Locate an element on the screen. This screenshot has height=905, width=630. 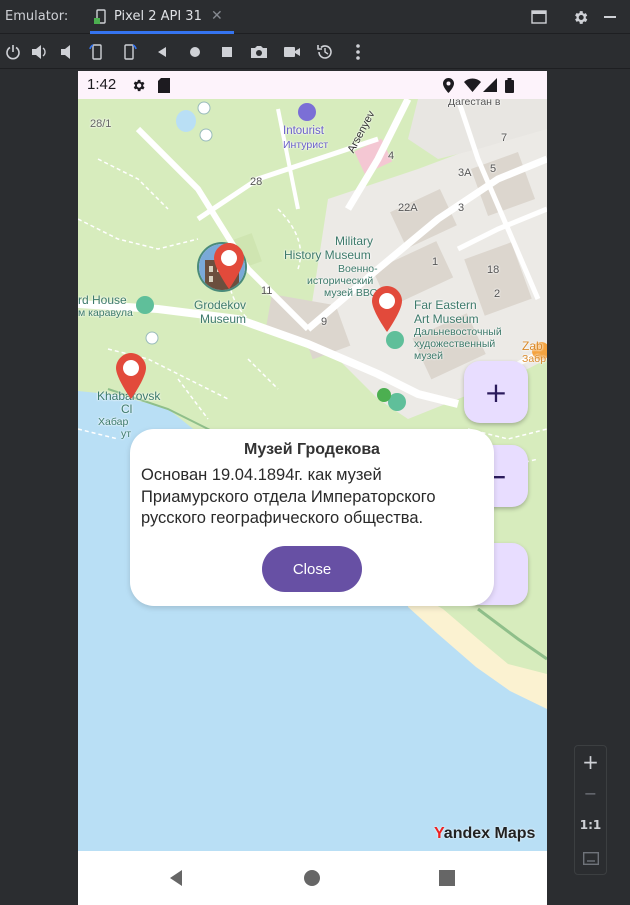
map-label-fareast-ru-1: Дальневосточный is located at coordinates (458, 332).